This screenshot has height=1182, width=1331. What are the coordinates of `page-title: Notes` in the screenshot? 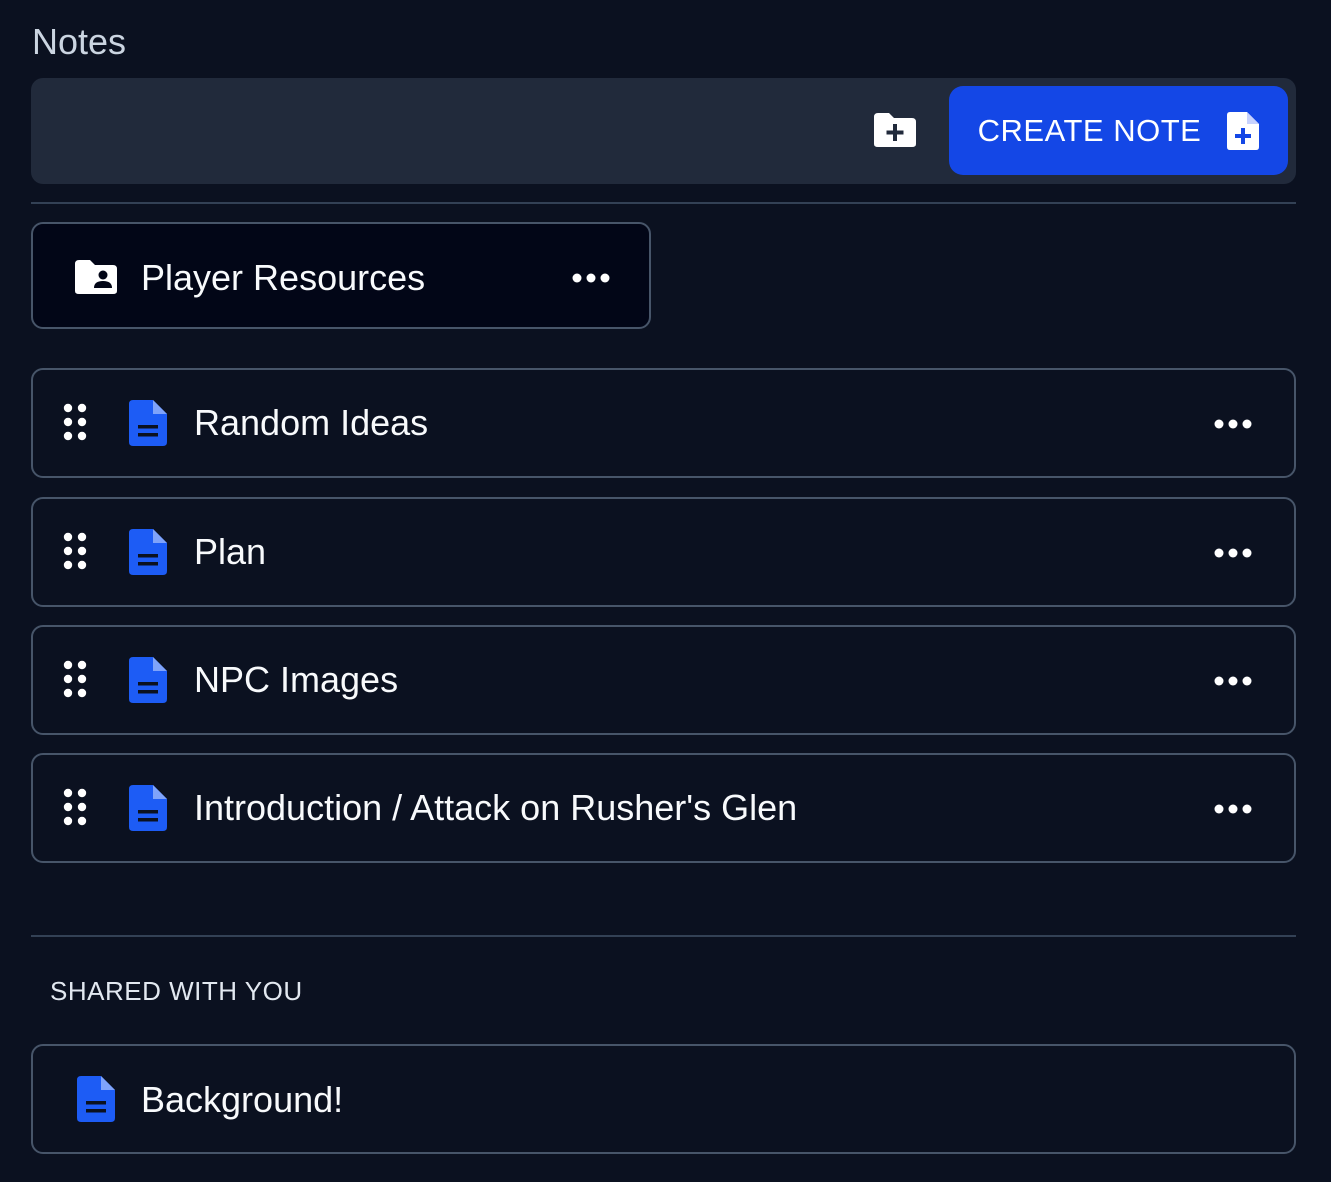 It's located at (79, 41).